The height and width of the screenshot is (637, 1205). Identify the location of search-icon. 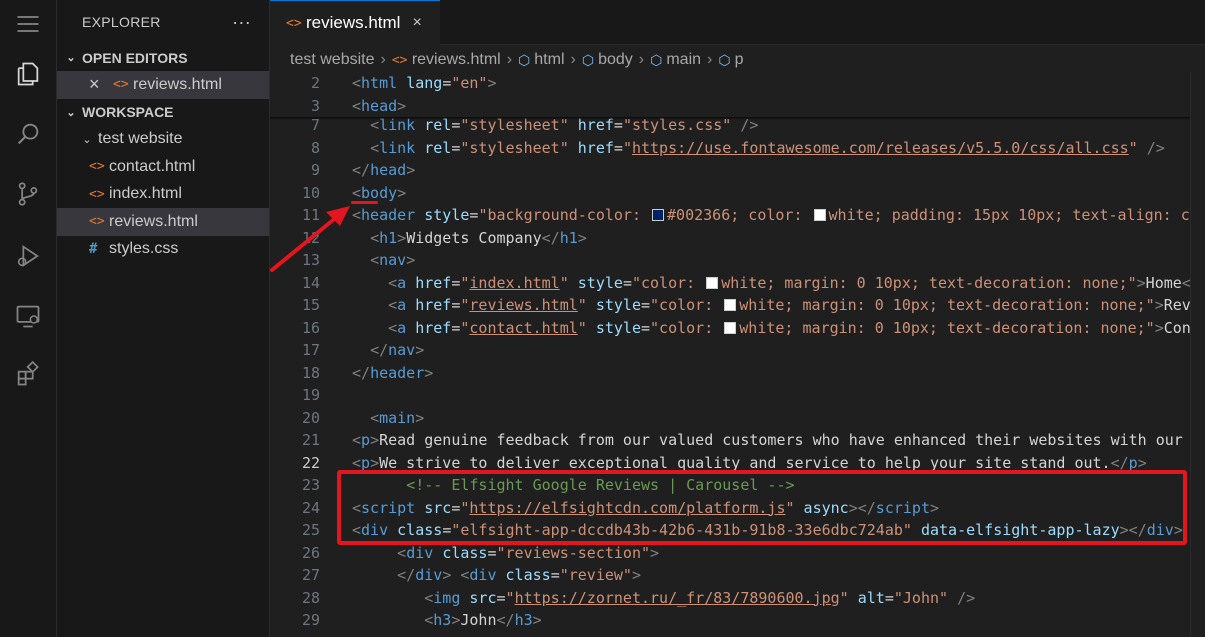
(28, 134).